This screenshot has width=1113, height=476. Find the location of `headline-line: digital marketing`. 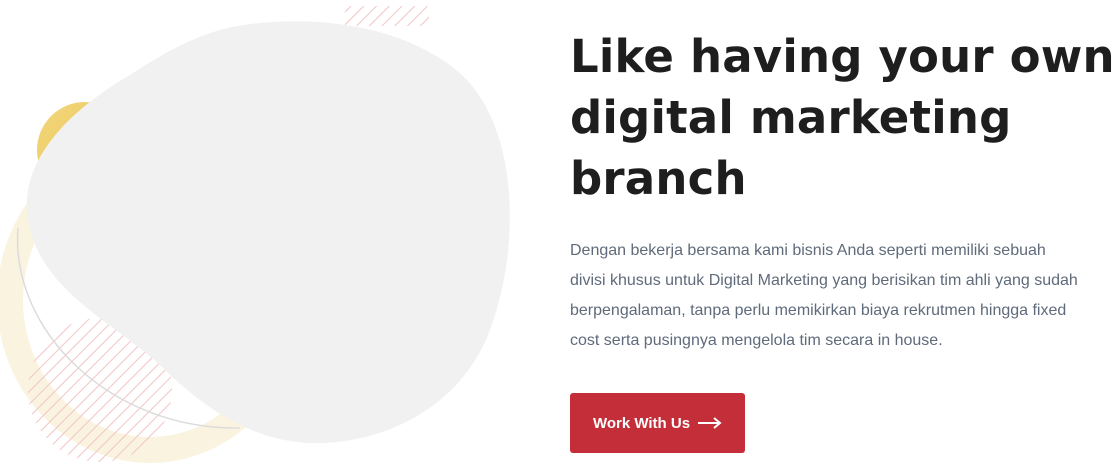

headline-line: digital marketing is located at coordinates (791, 117).